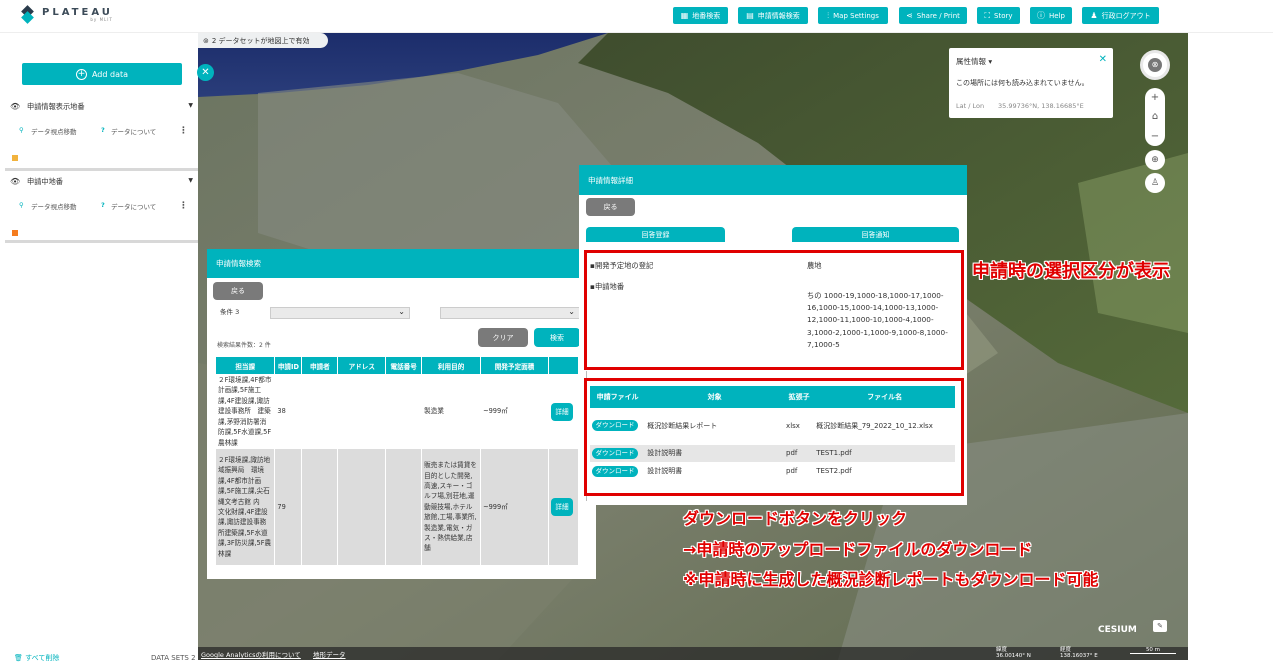  I want to click on share-icon: ⋖, so click(909, 15).